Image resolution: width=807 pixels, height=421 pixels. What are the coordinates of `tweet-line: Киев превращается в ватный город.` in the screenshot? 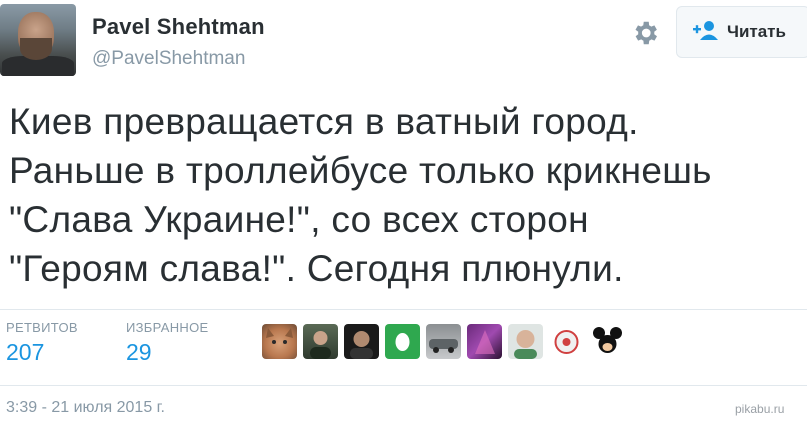 It's located at (324, 121).